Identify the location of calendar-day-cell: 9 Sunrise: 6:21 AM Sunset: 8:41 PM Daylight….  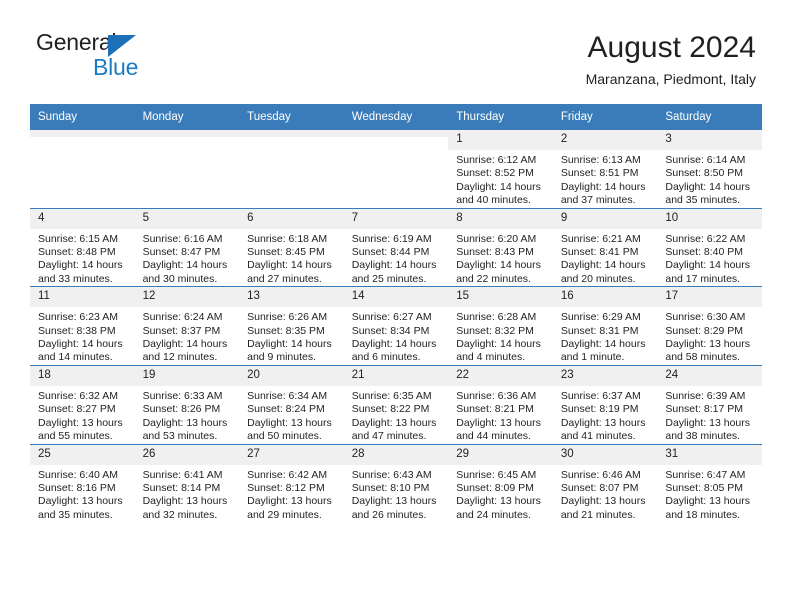
(605, 247).